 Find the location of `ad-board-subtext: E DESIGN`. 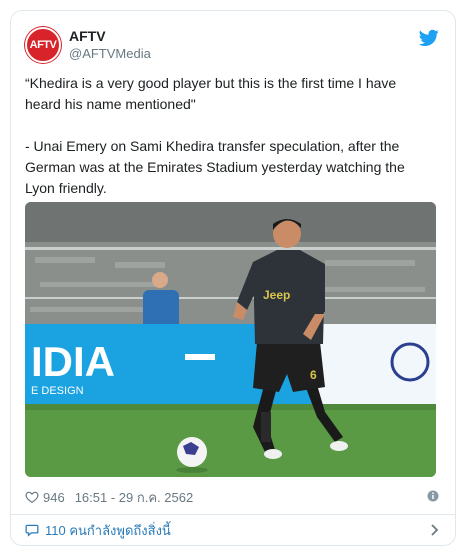

ad-board-subtext: E DESIGN is located at coordinates (57, 391).